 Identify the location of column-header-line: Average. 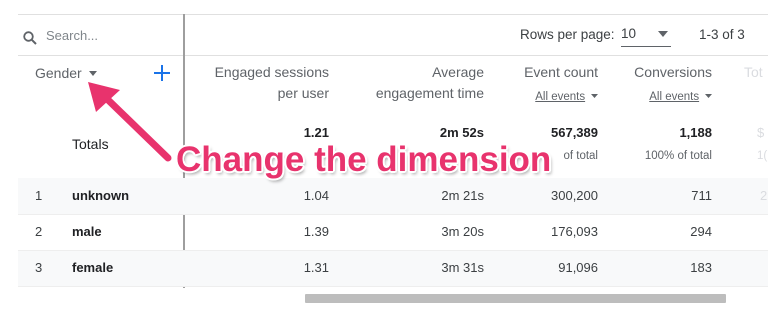
(458, 72).